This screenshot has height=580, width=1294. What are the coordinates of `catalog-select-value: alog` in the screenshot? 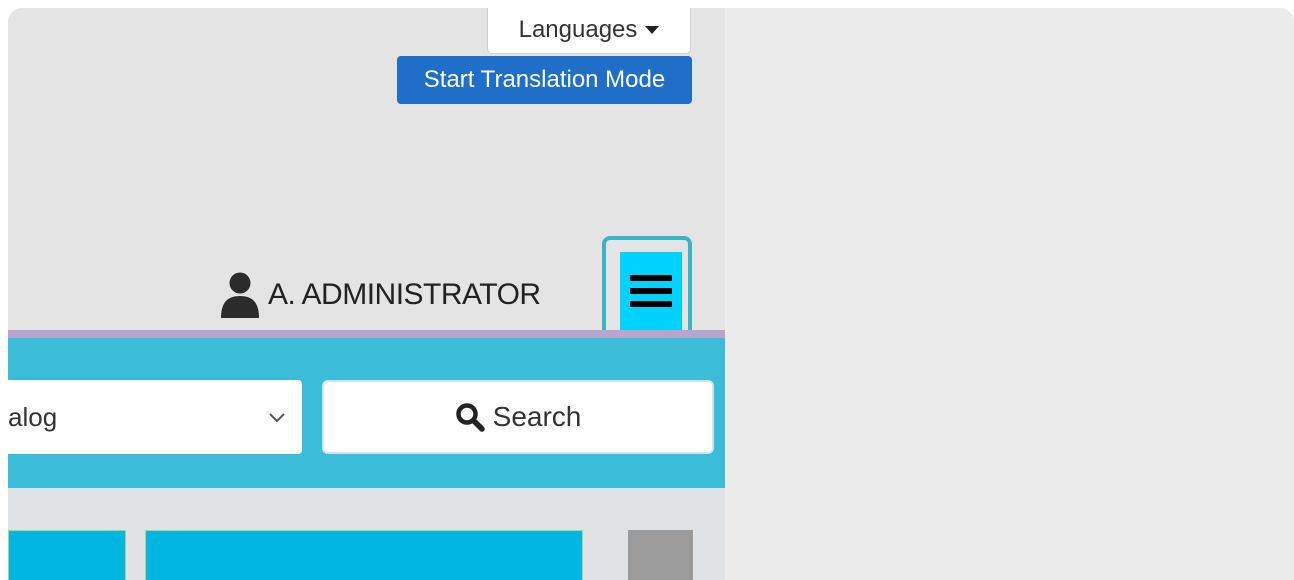 It's located at (33, 416).